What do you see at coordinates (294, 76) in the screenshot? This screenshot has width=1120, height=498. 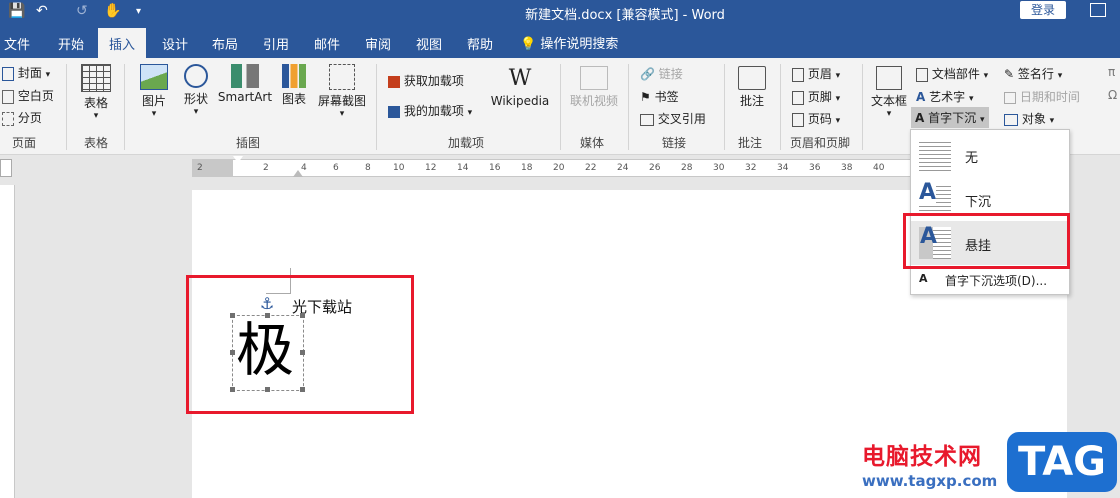 I see `chart-icon` at bounding box center [294, 76].